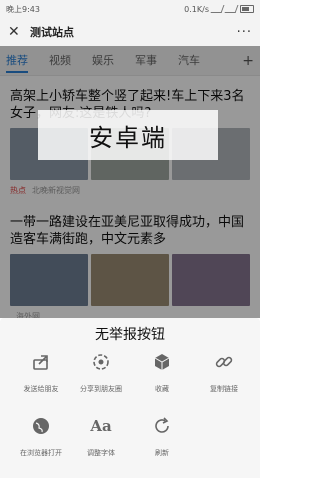  I want to click on action-label: 分享到朋友圈, so click(101, 389).